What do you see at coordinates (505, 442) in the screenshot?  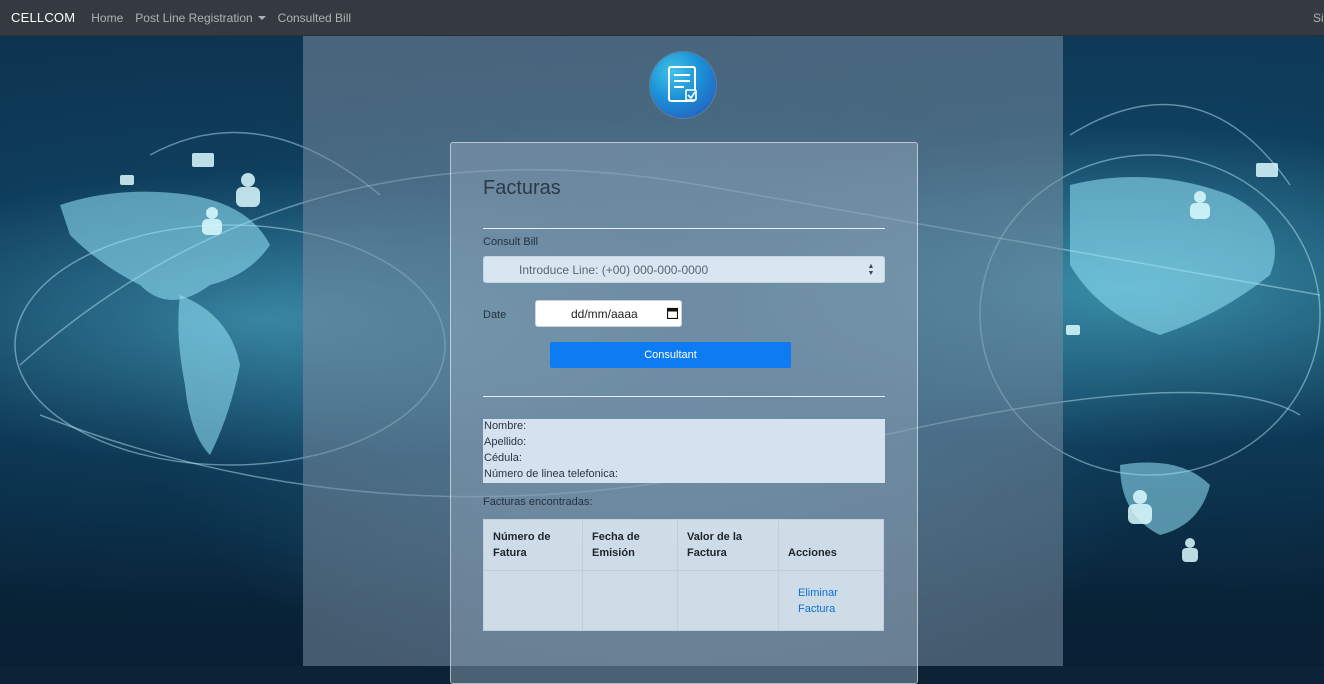 I see `apellido-label: Apellido:` at bounding box center [505, 442].